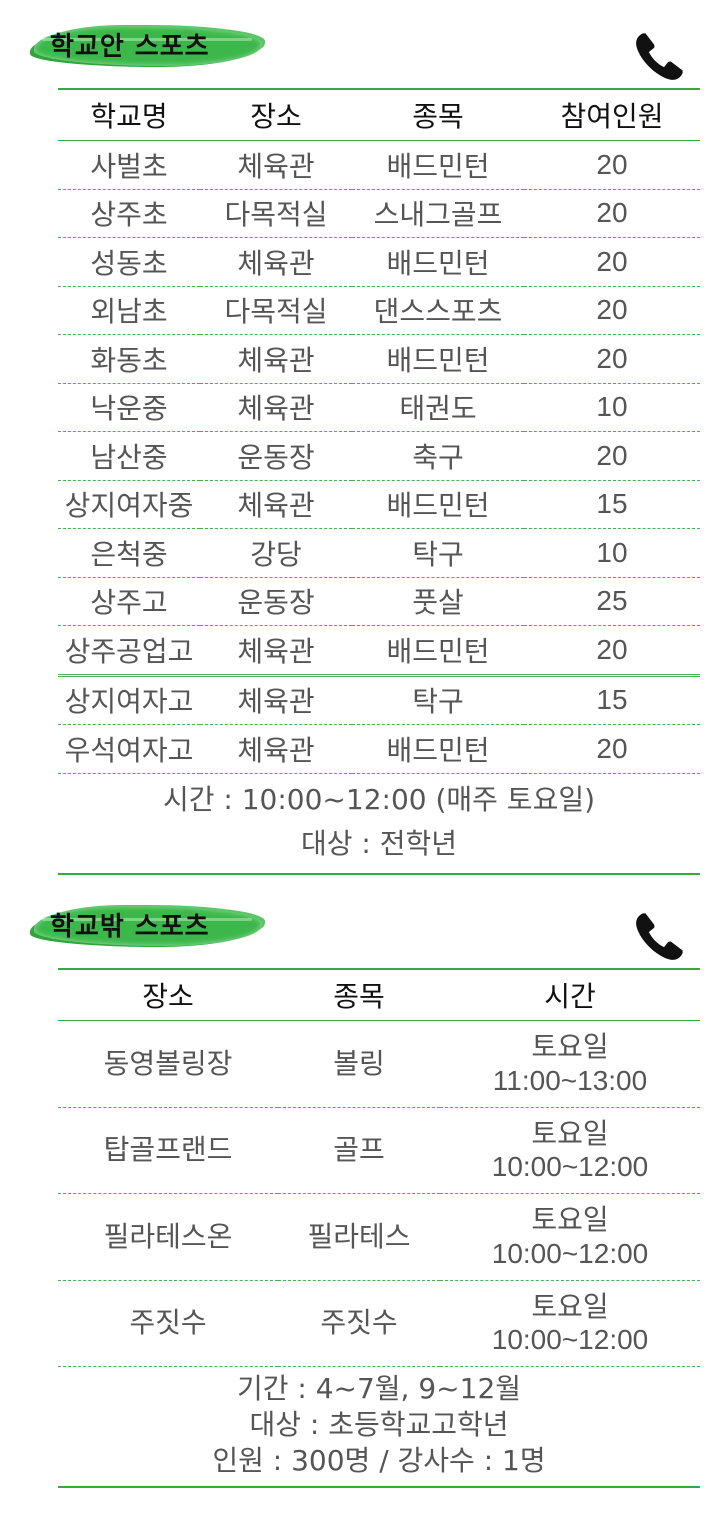  What do you see at coordinates (129, 262) in the screenshot?
I see `cell-school: 성동초` at bounding box center [129, 262].